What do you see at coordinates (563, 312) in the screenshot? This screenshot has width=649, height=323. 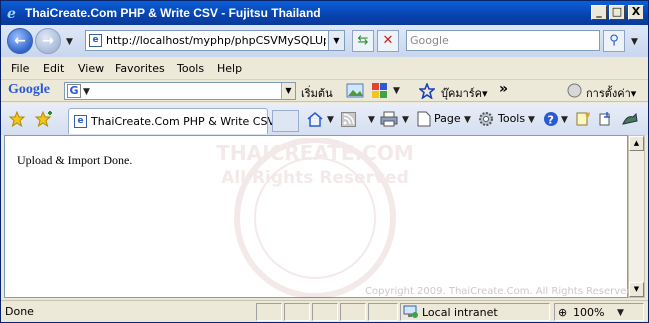 I see `zoom-icon: ⊕` at bounding box center [563, 312].